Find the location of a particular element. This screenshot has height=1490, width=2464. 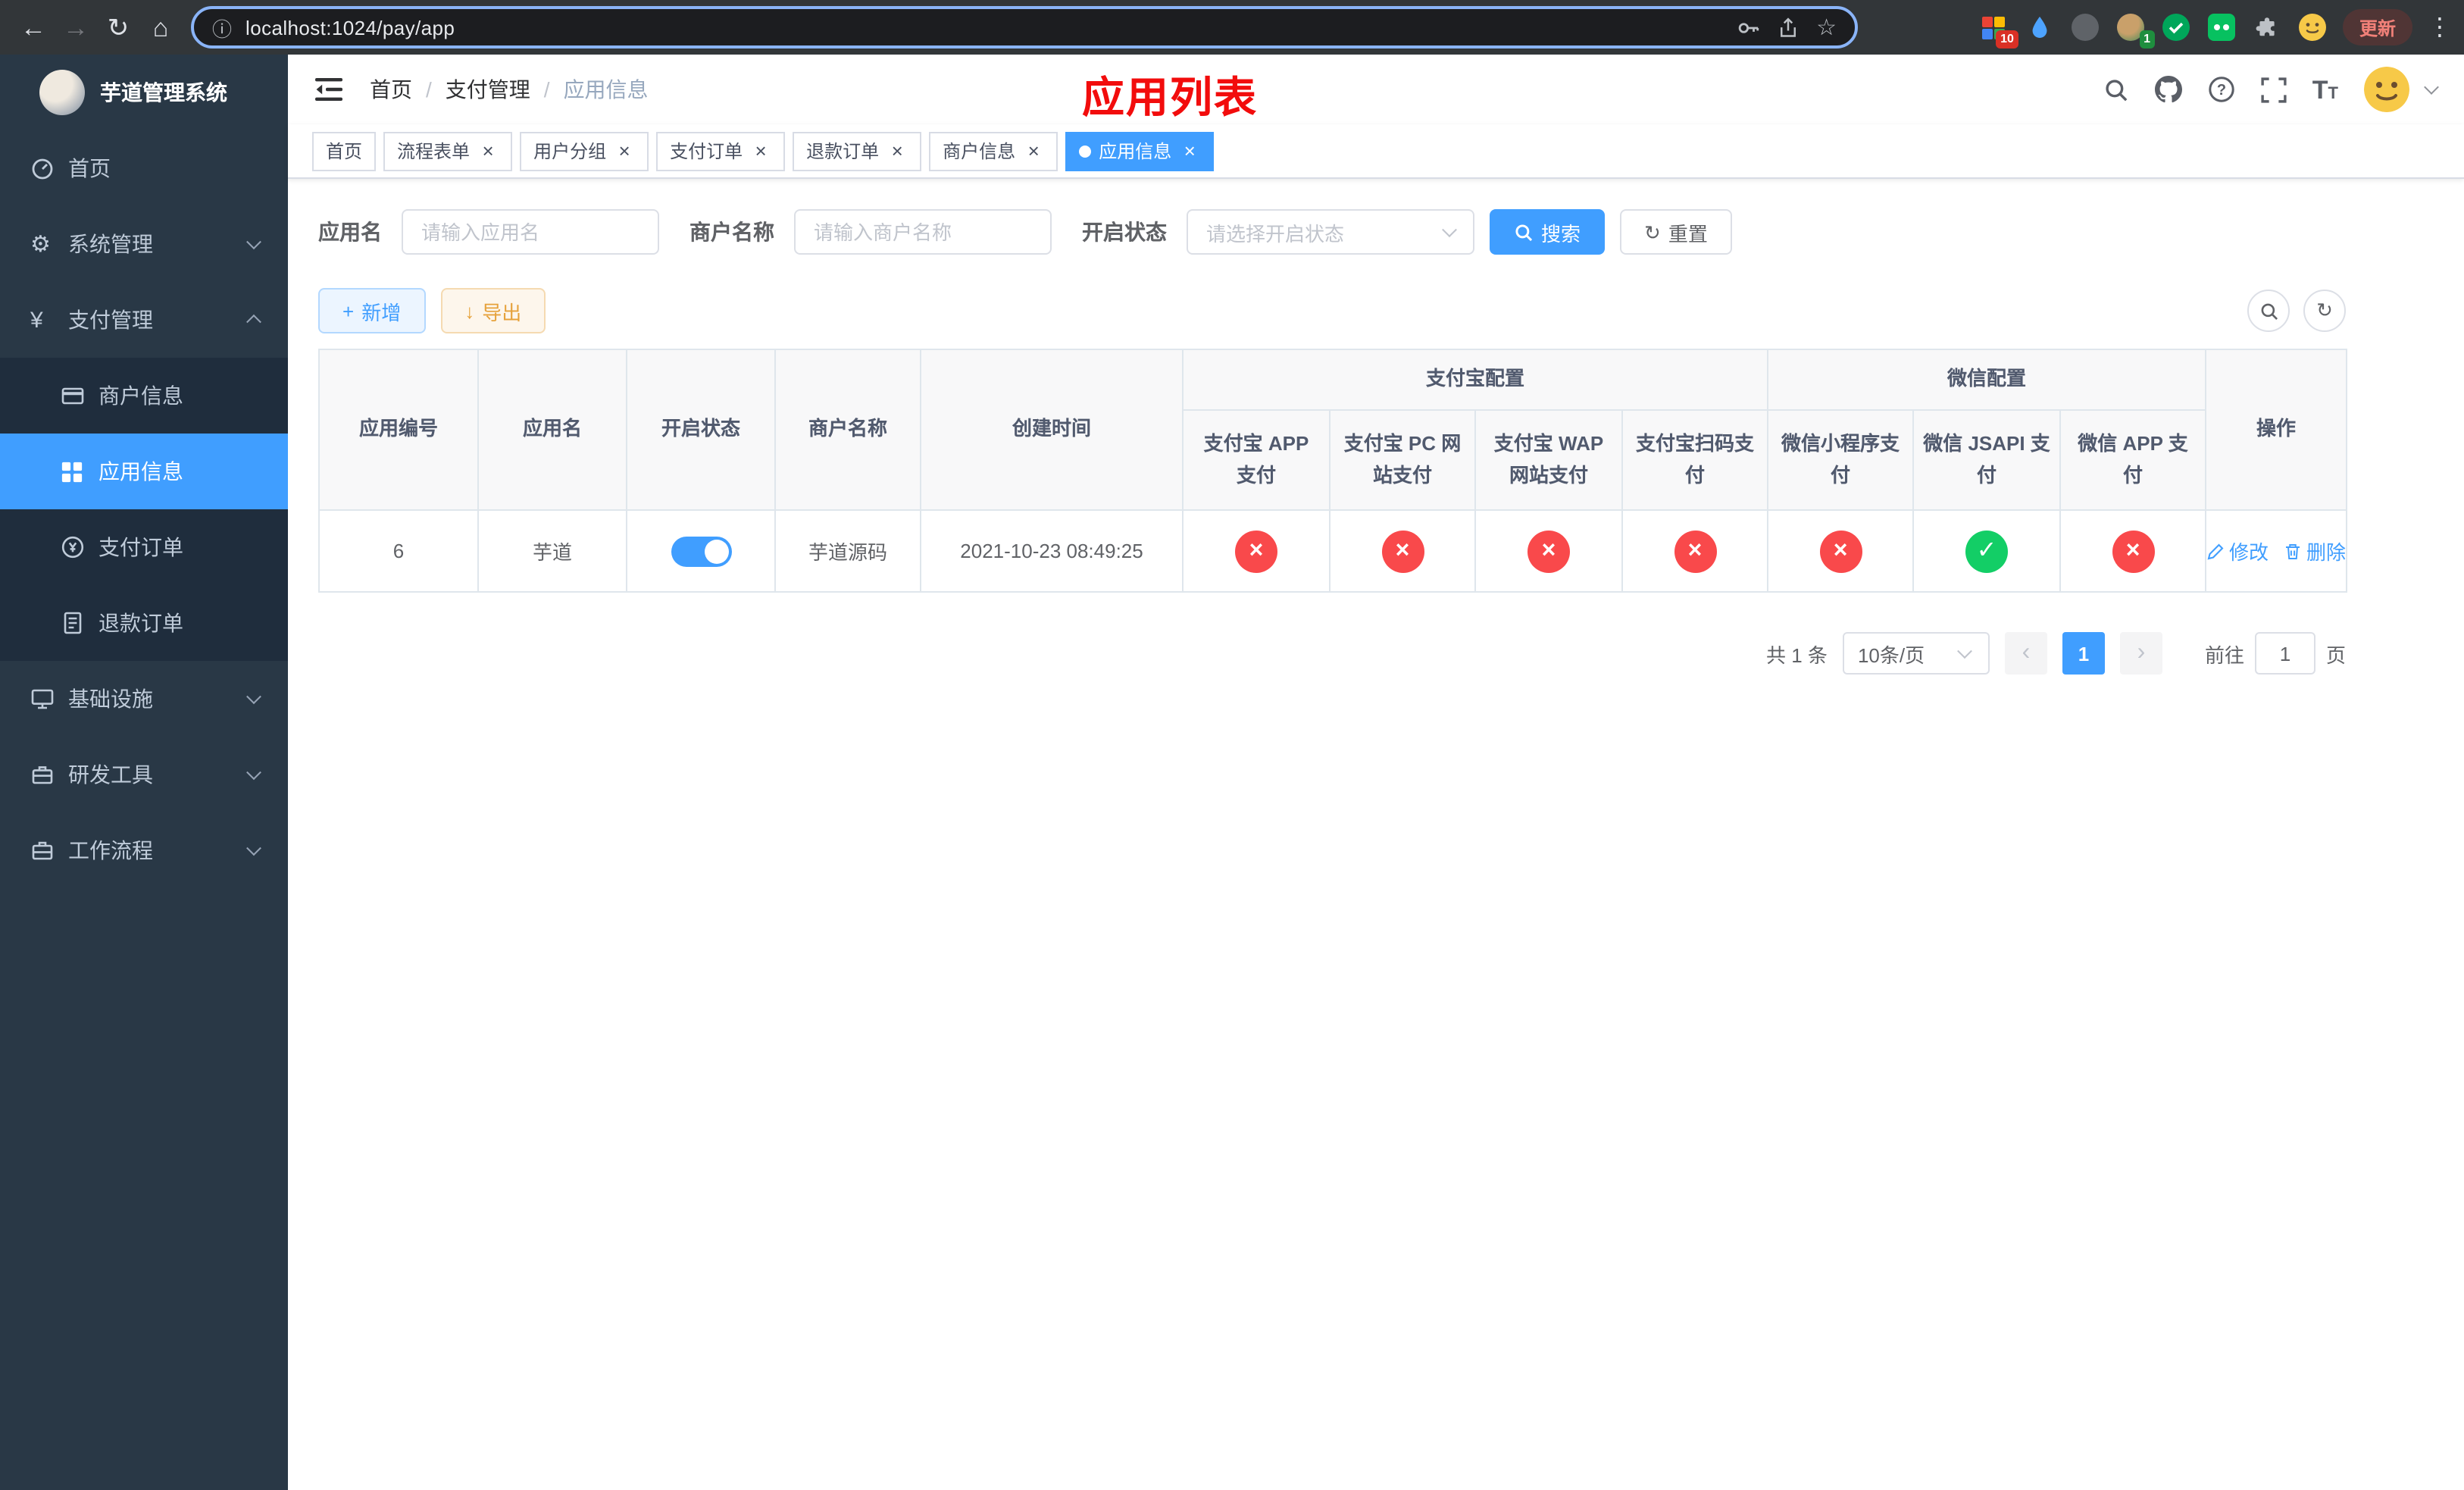

sidebar-item-pay-order: 支付订单 is located at coordinates (144, 547).